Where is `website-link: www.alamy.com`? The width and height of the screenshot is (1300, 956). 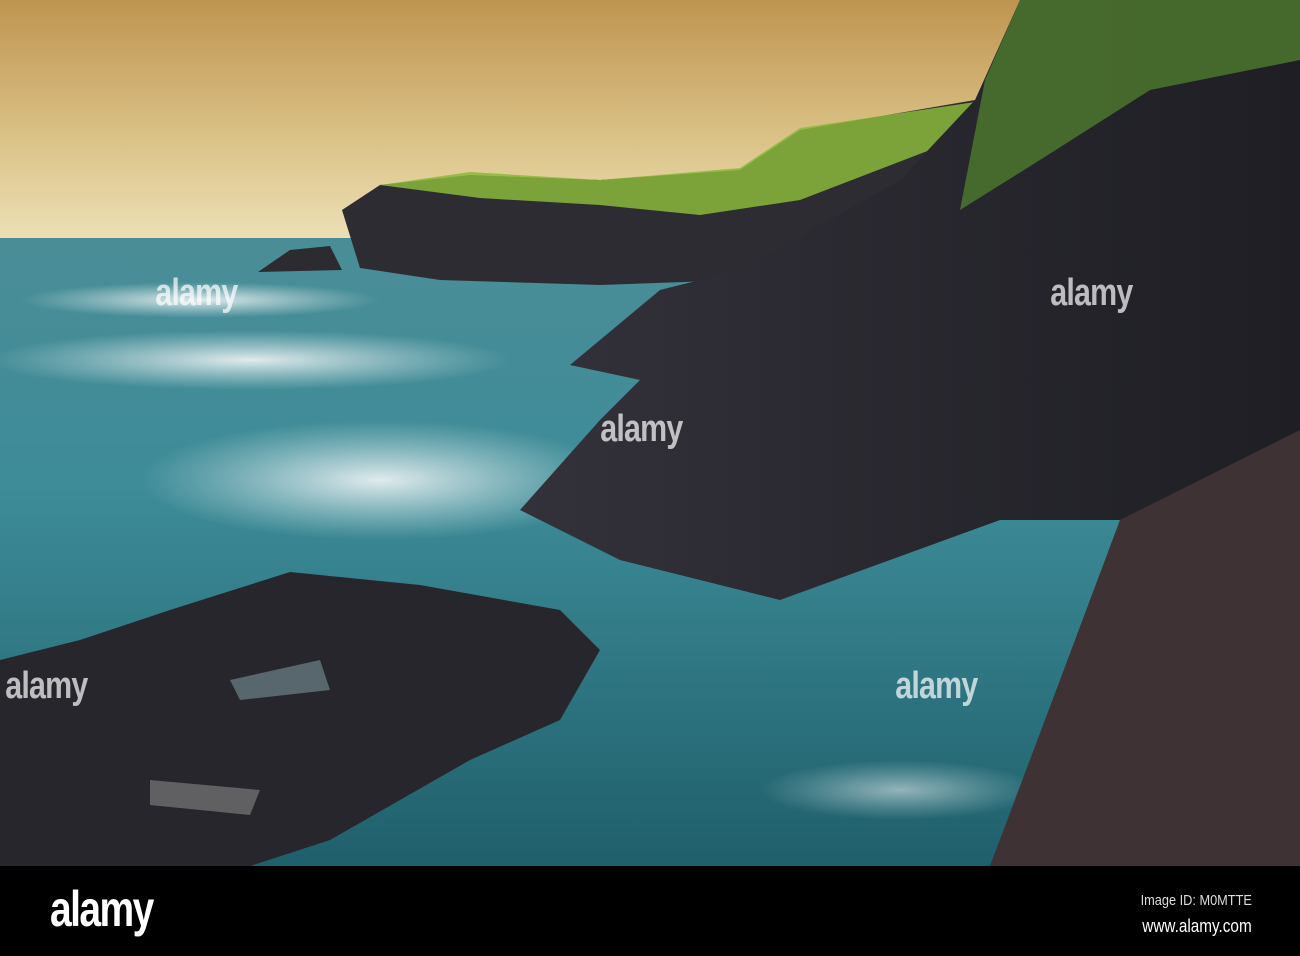
website-link: www.alamy.com is located at coordinates (1197, 926).